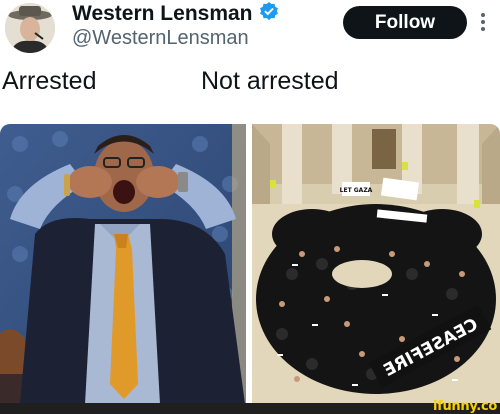 The image size is (500, 414). Describe the element at coordinates (269, 14) in the screenshot. I see `verified-badge-icon` at that location.